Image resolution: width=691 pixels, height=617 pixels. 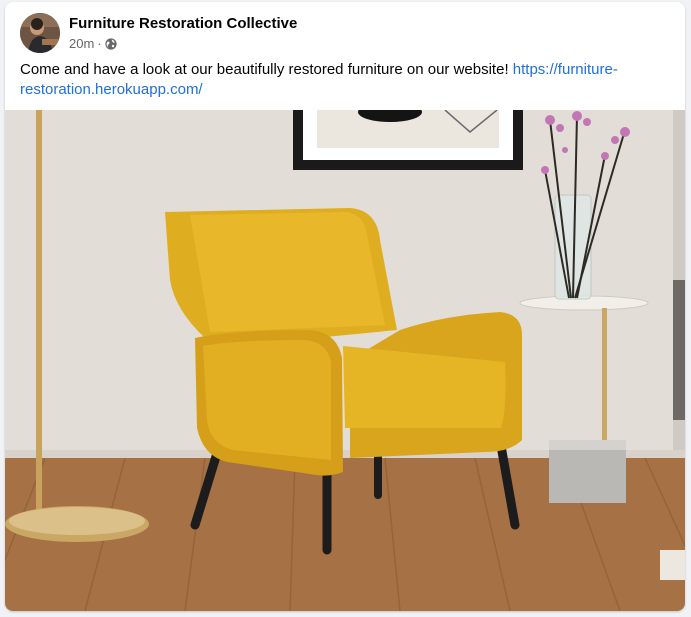 What do you see at coordinates (679, 350) in the screenshot?
I see `side-object` at bounding box center [679, 350].